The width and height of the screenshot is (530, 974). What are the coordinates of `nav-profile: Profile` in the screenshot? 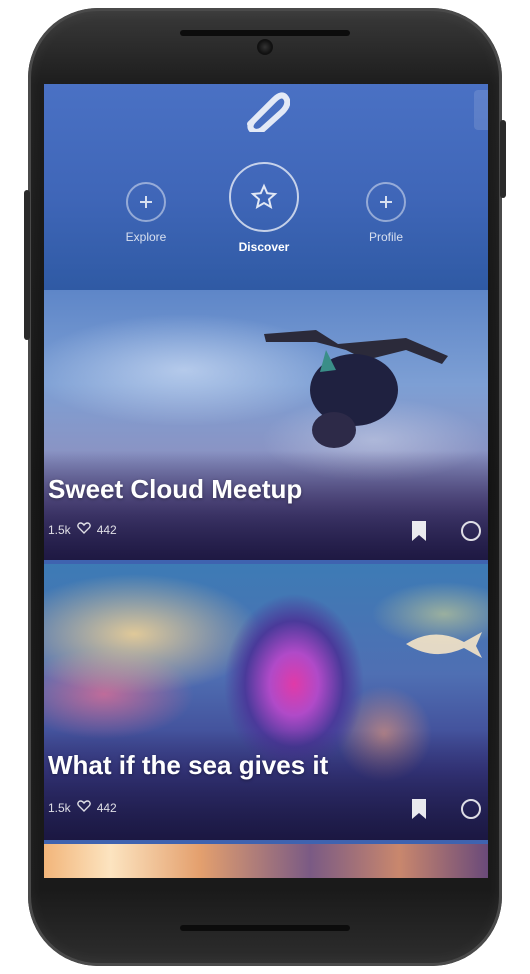 It's located at (386, 213).